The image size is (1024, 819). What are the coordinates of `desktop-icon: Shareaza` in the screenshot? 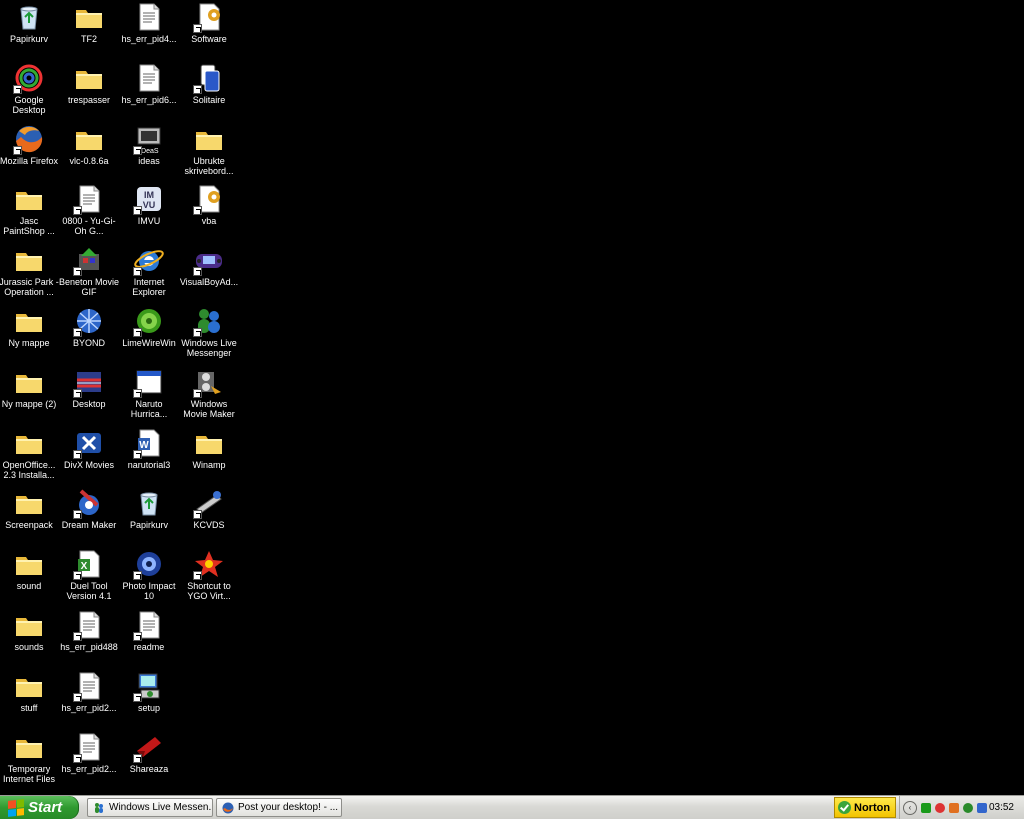 It's located at (149, 761).